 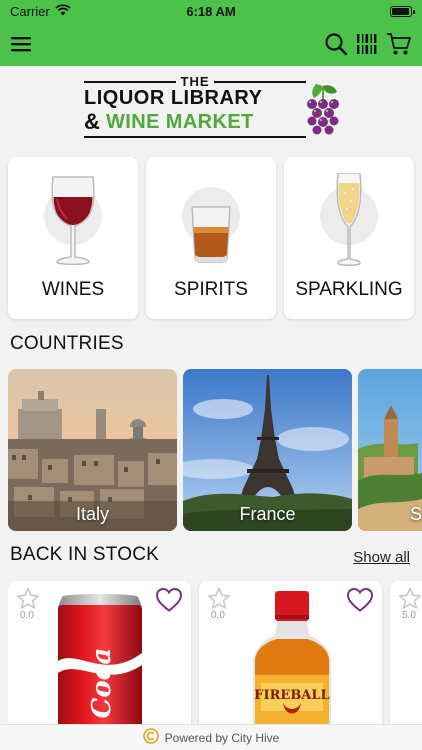 What do you see at coordinates (180, 122) in the screenshot?
I see `logo-wine-market: WINE MARKET` at bounding box center [180, 122].